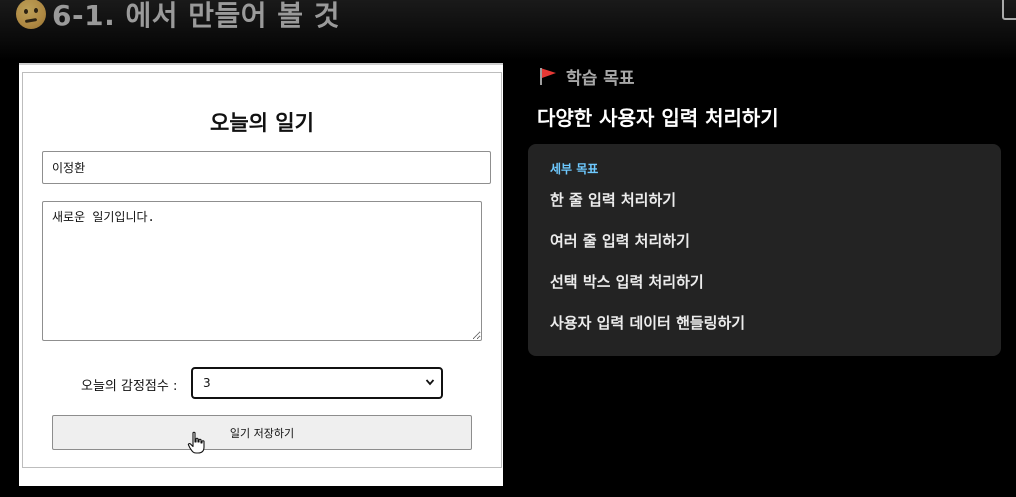  What do you see at coordinates (648, 323) in the screenshot?
I see `goal-item: 사용자 입력 데이터 핸들링하기` at bounding box center [648, 323].